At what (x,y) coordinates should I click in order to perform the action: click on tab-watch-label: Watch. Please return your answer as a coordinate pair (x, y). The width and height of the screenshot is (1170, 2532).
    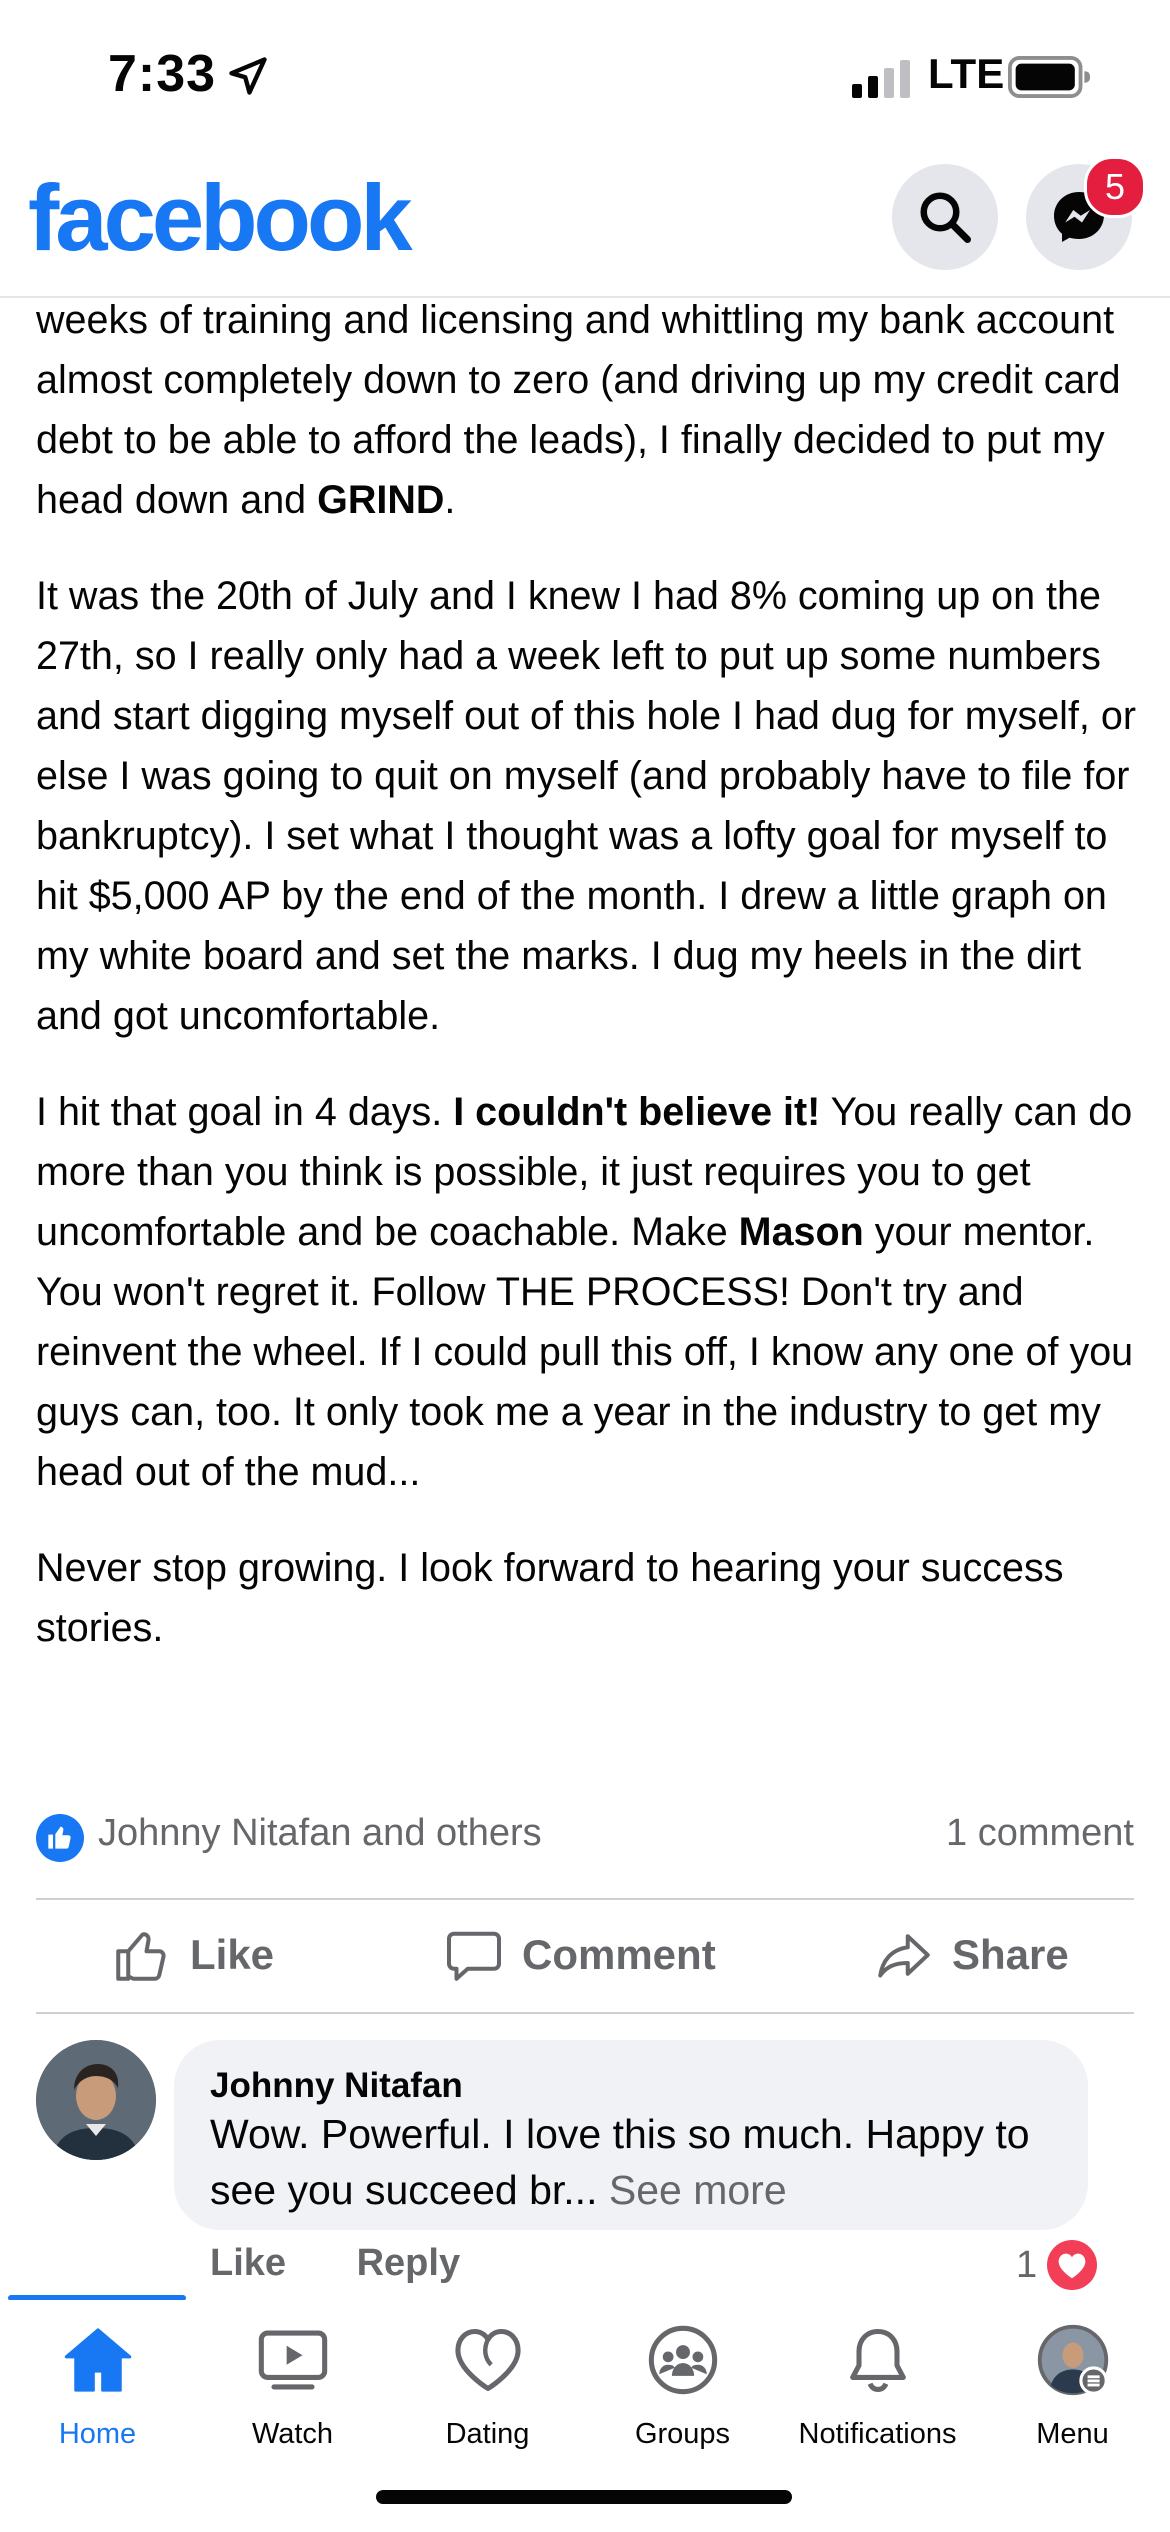
    Looking at the image, I should click on (292, 2434).